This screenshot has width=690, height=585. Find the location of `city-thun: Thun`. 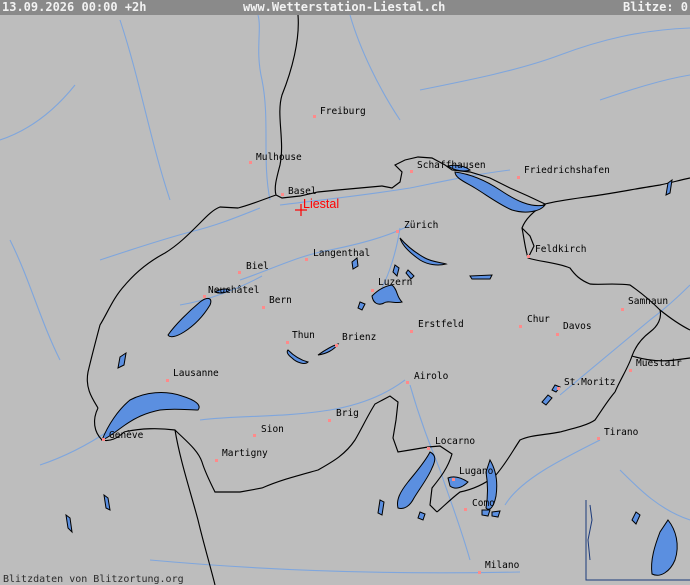

city-thun: Thun is located at coordinates (300, 337).